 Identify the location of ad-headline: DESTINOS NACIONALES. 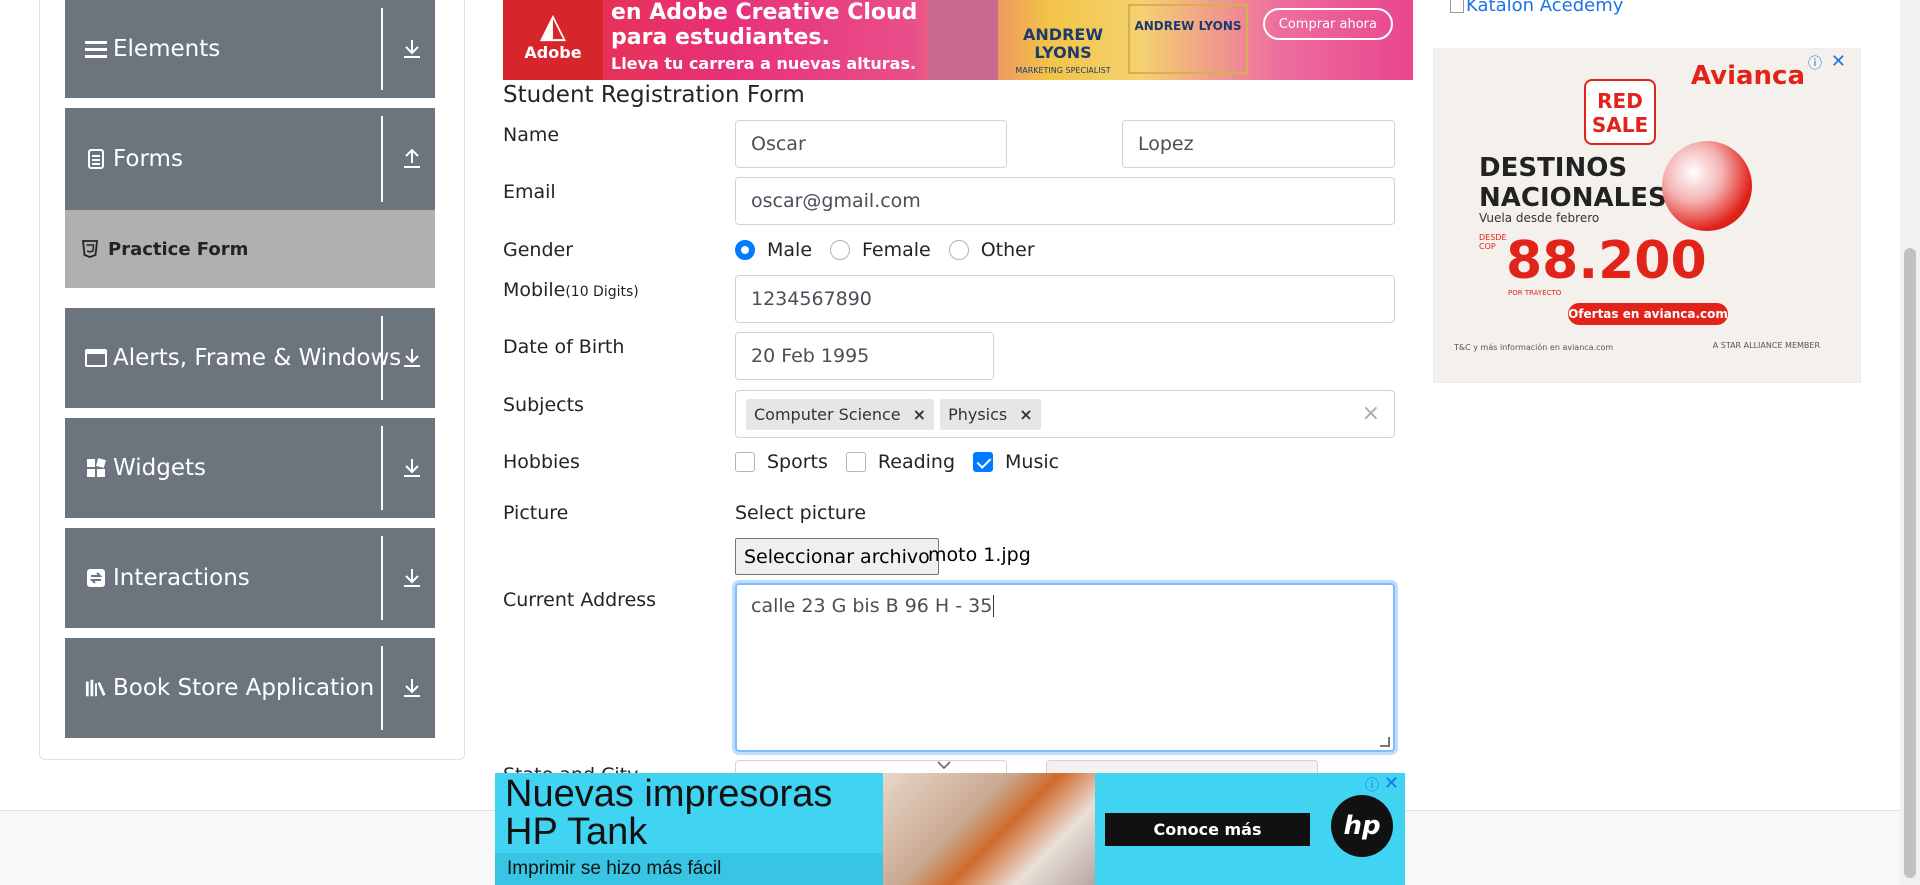
(1573, 183).